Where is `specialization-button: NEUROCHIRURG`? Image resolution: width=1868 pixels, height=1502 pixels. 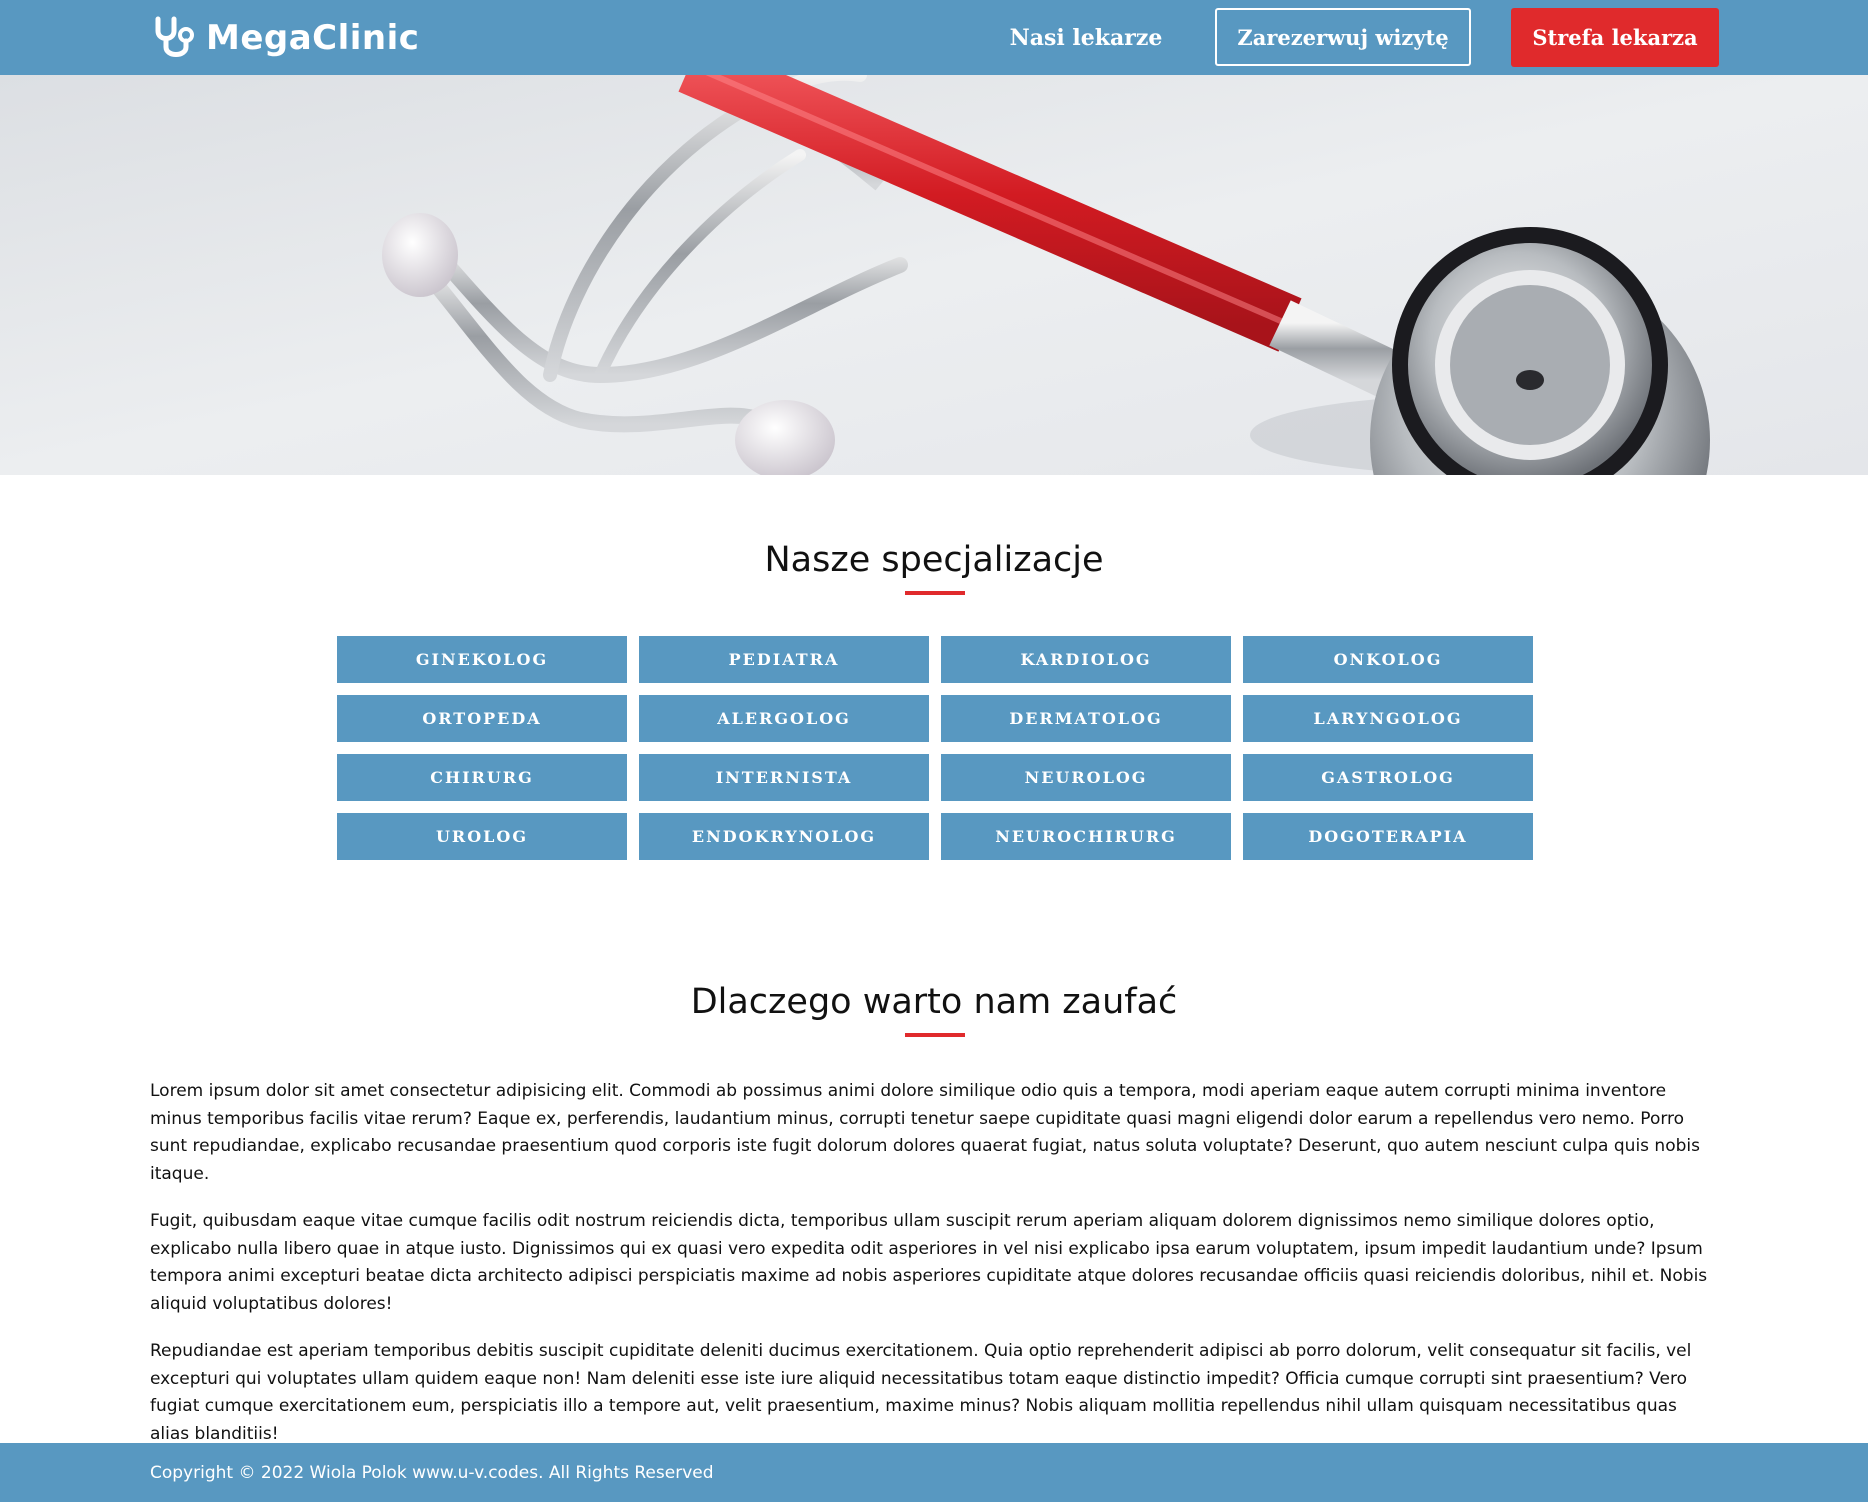 specialization-button: NEUROCHIRURG is located at coordinates (1086, 836).